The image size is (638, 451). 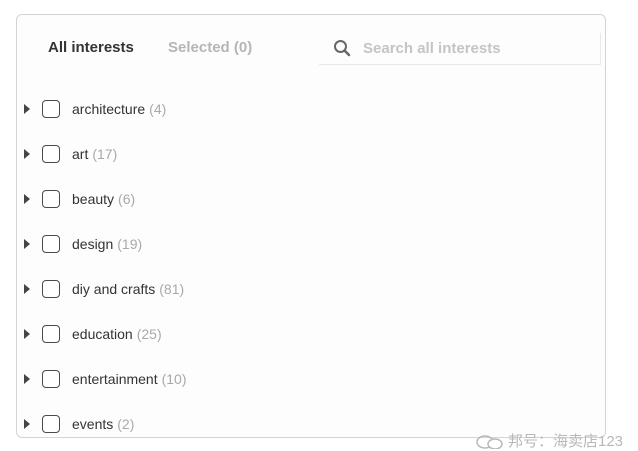 I want to click on interest-name: entertainment, so click(x=115, y=379).